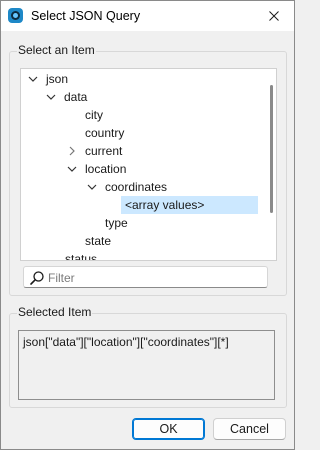  Describe the element at coordinates (56, 50) in the screenshot. I see `select-item-group-label: Select an Item` at that location.